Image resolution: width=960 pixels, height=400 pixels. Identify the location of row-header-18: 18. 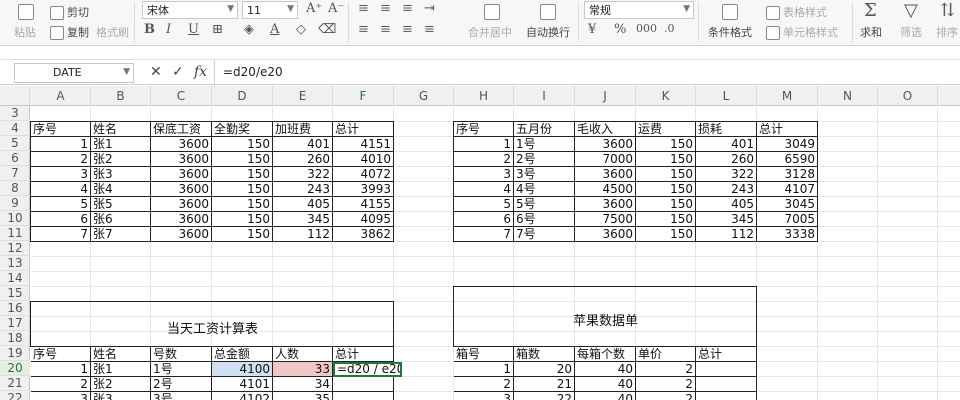
(15, 338).